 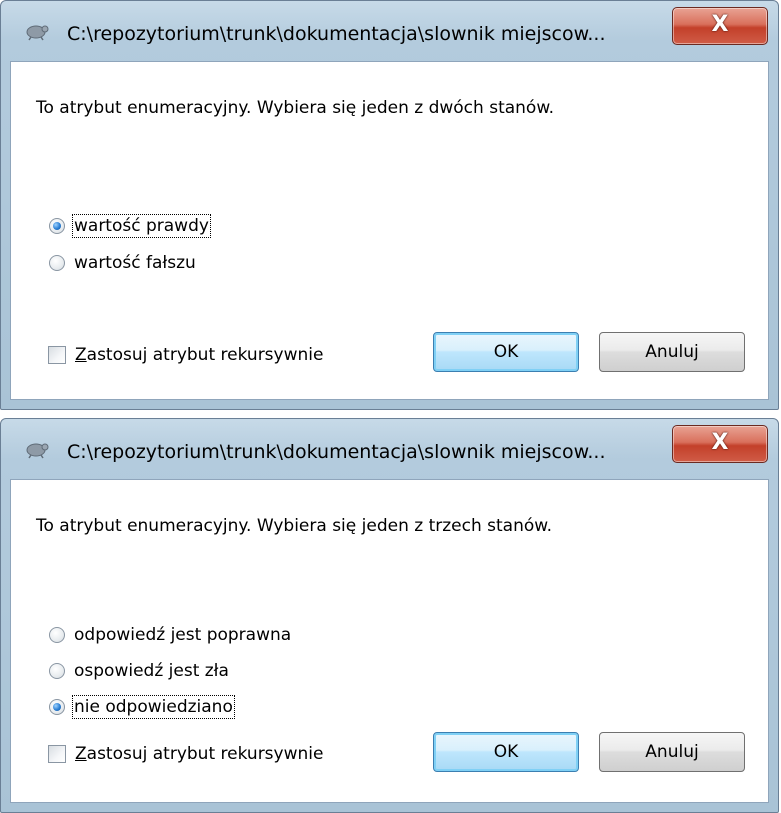 I want to click on radio-label: ospowiedź jest zła, so click(x=151, y=671).